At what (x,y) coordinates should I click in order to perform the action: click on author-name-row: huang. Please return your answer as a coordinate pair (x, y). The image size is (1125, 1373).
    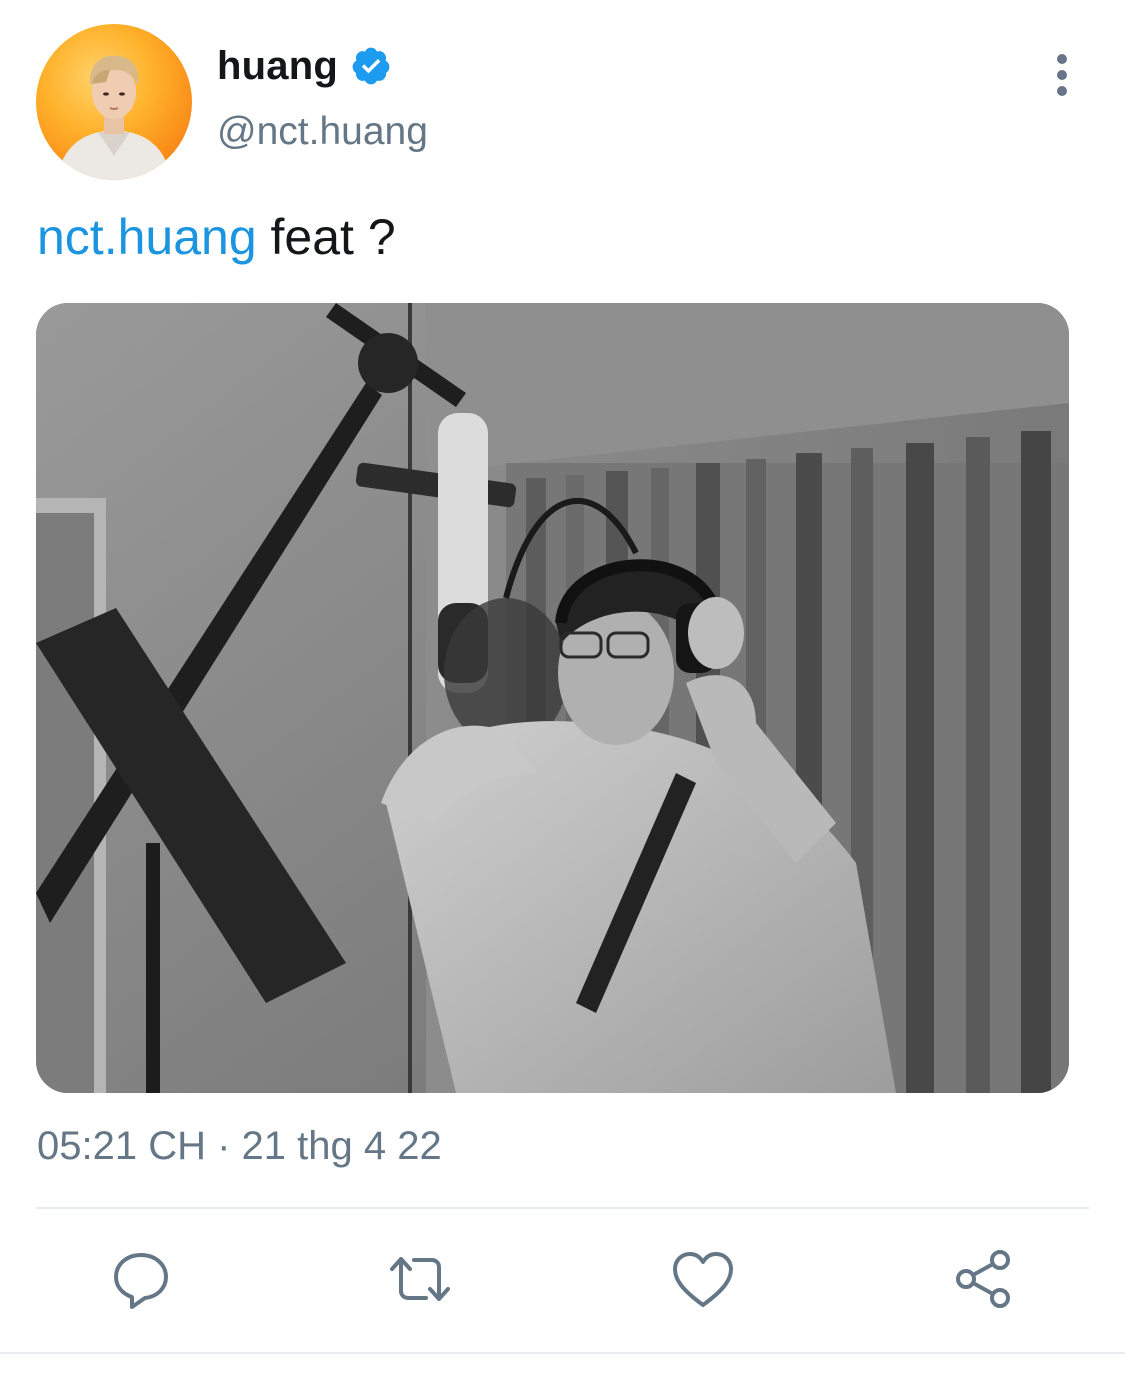
    Looking at the image, I should click on (304, 66).